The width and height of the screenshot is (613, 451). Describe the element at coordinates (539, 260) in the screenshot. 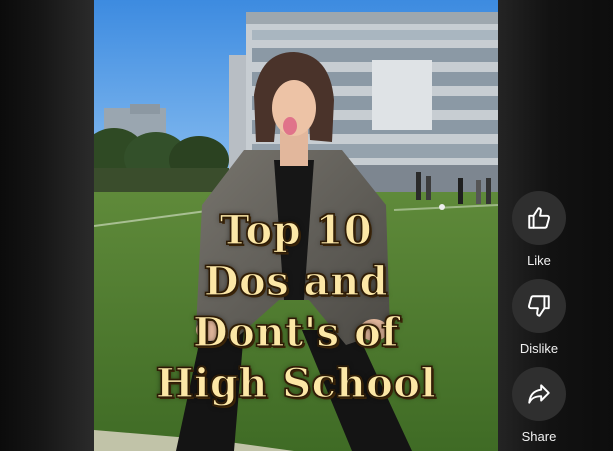

I see `like-label: Like` at that location.